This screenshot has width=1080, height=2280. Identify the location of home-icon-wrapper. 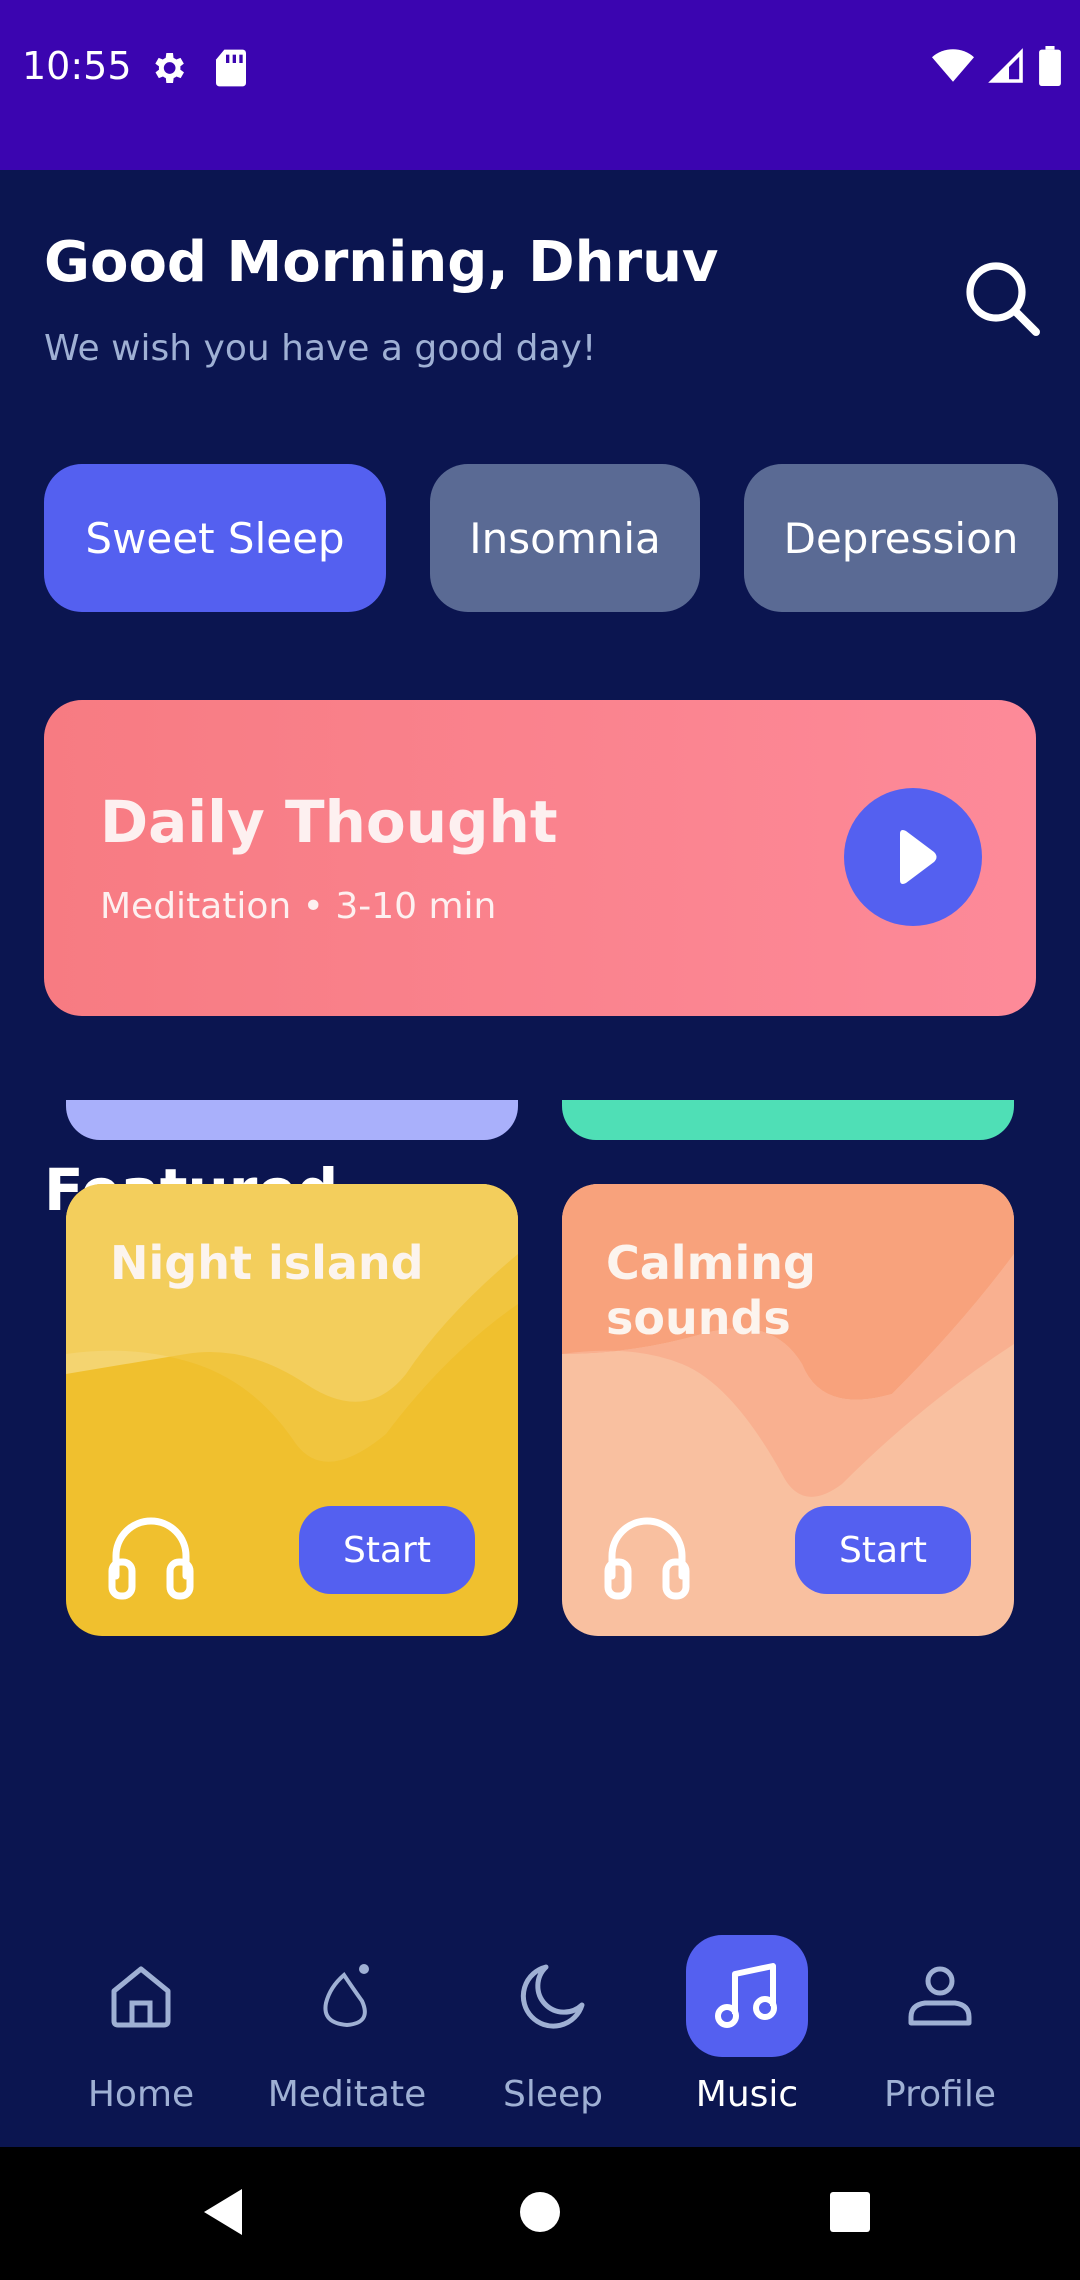
(141, 1996).